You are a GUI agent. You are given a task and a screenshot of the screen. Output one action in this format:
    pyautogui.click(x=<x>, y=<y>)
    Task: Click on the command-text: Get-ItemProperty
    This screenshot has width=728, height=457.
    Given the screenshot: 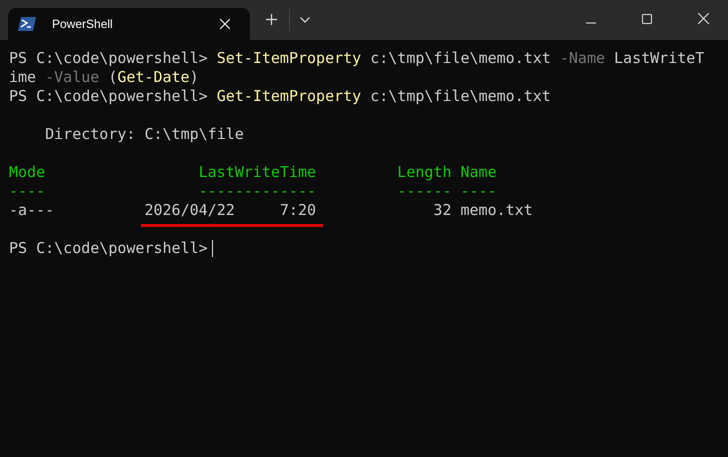 What is the action you would take?
    pyautogui.click(x=289, y=96)
    